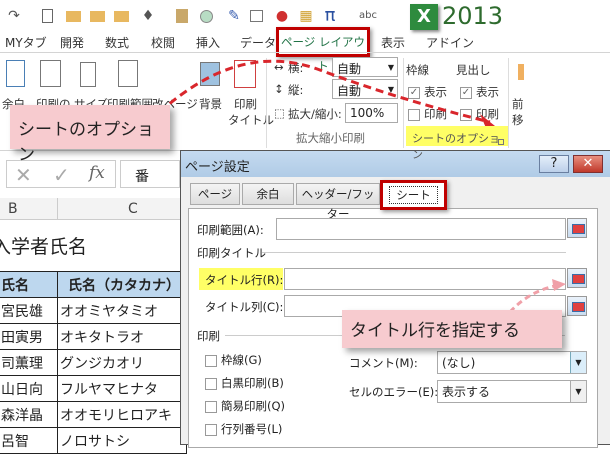  I want to click on circle-icon, so click(206, 16).